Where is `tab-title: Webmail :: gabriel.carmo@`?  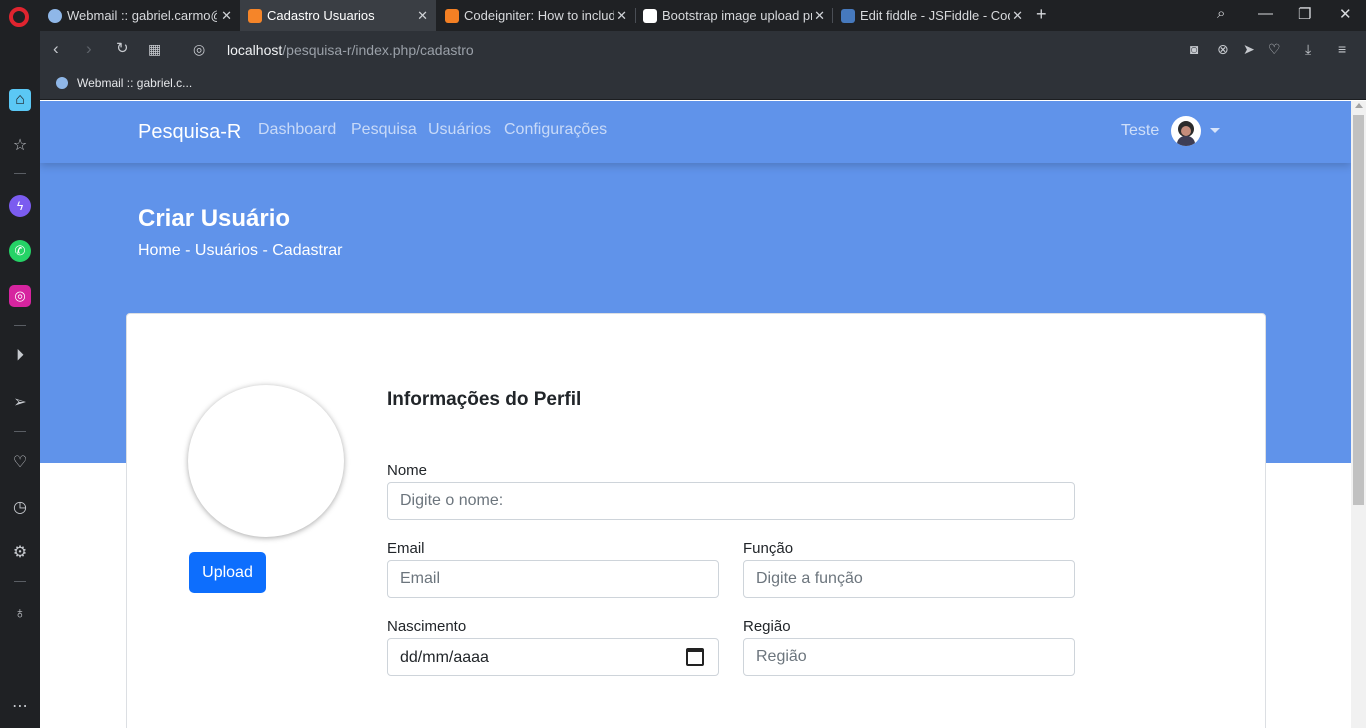
tab-title: Webmail :: gabriel.carmo@ is located at coordinates (142, 15).